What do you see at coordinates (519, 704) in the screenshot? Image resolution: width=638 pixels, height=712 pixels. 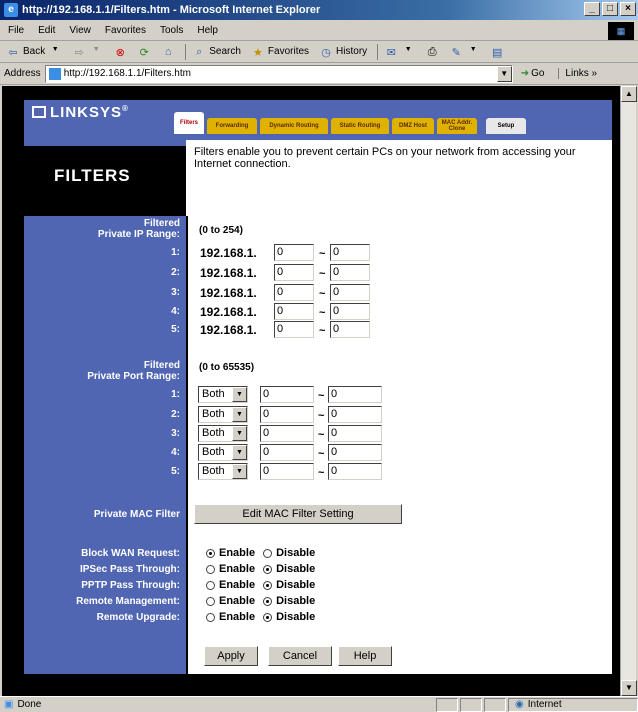 I see `globe-icon: ◉` at bounding box center [519, 704].